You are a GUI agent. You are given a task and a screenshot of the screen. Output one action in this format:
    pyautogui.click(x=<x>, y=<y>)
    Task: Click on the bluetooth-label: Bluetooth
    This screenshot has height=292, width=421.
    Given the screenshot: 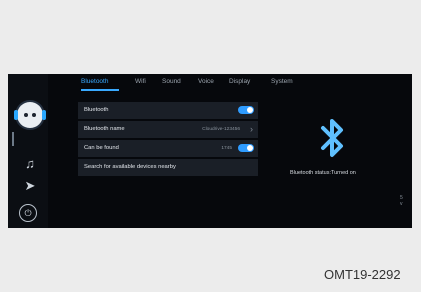 What is the action you would take?
    pyautogui.click(x=96, y=110)
    